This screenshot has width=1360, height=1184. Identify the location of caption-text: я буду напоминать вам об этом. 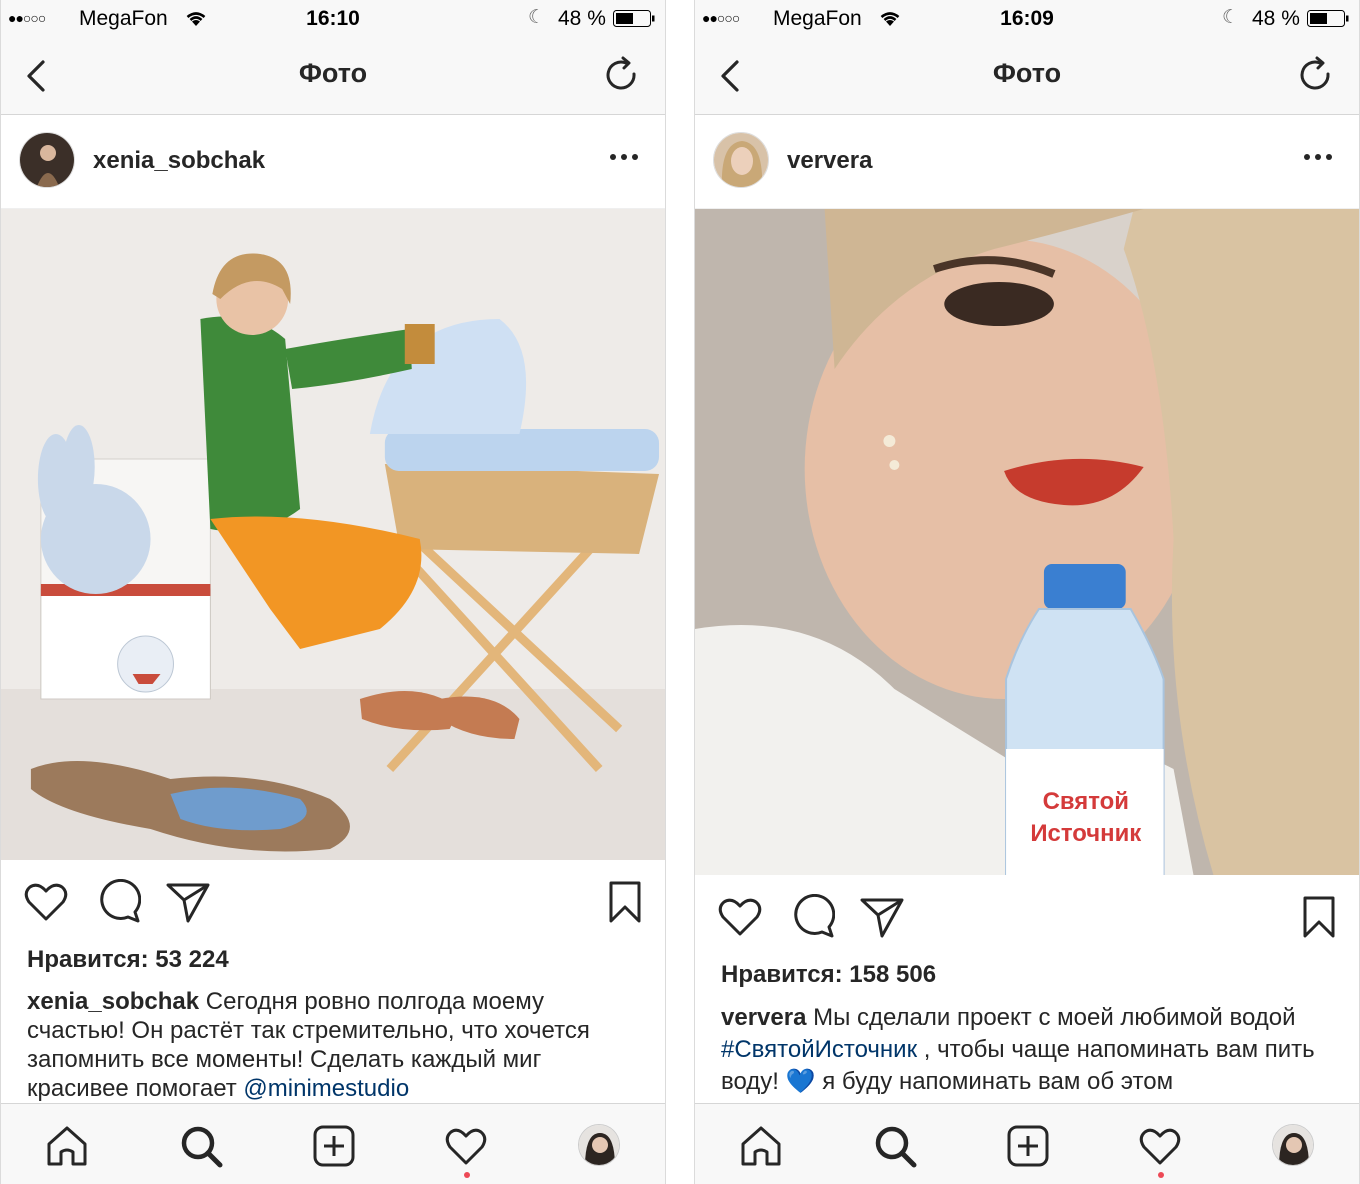
(994, 1081).